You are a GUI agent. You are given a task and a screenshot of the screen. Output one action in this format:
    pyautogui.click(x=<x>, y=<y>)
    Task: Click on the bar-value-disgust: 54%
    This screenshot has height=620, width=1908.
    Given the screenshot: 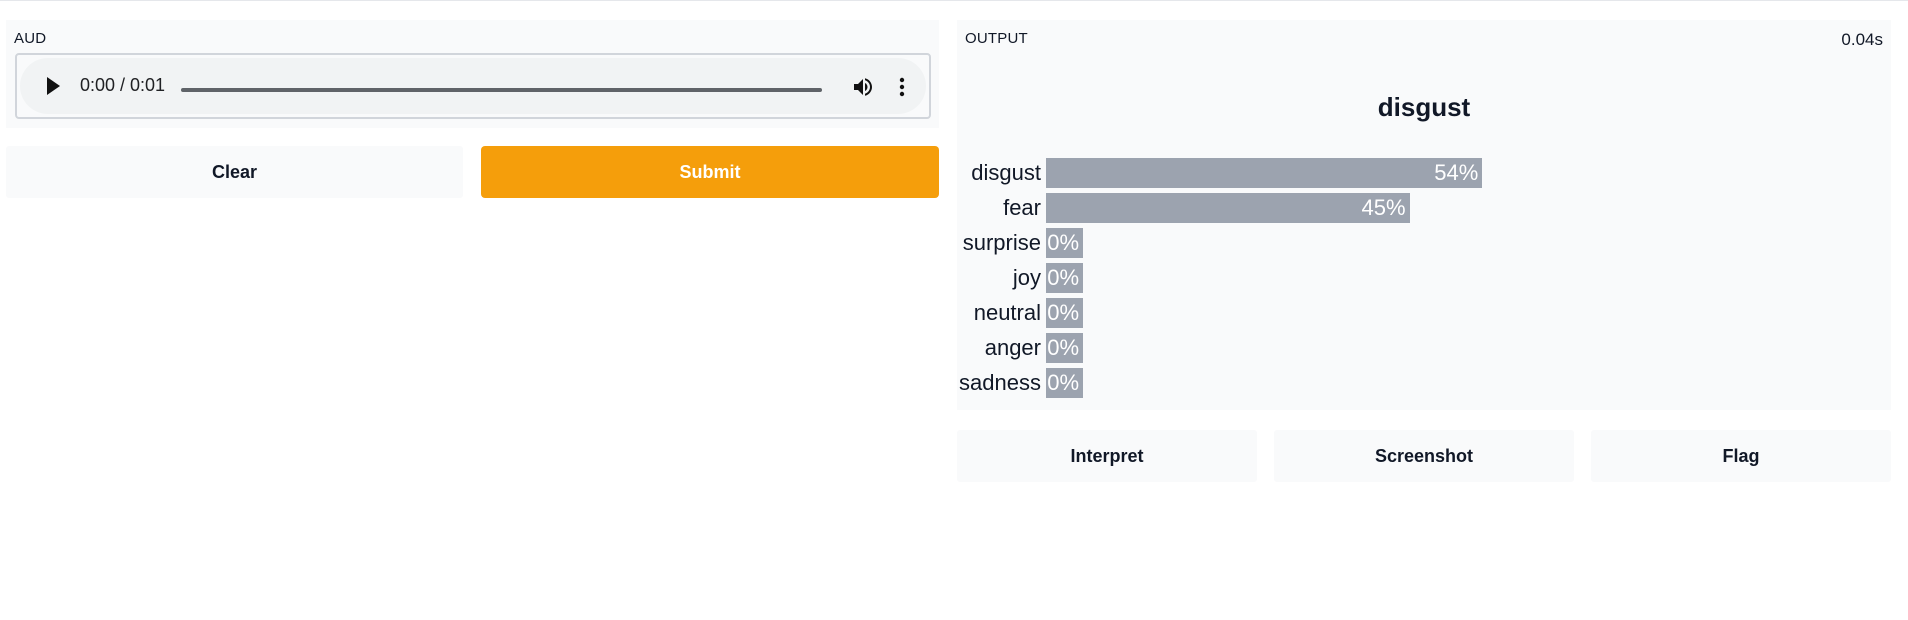 What is the action you would take?
    pyautogui.click(x=1456, y=172)
    